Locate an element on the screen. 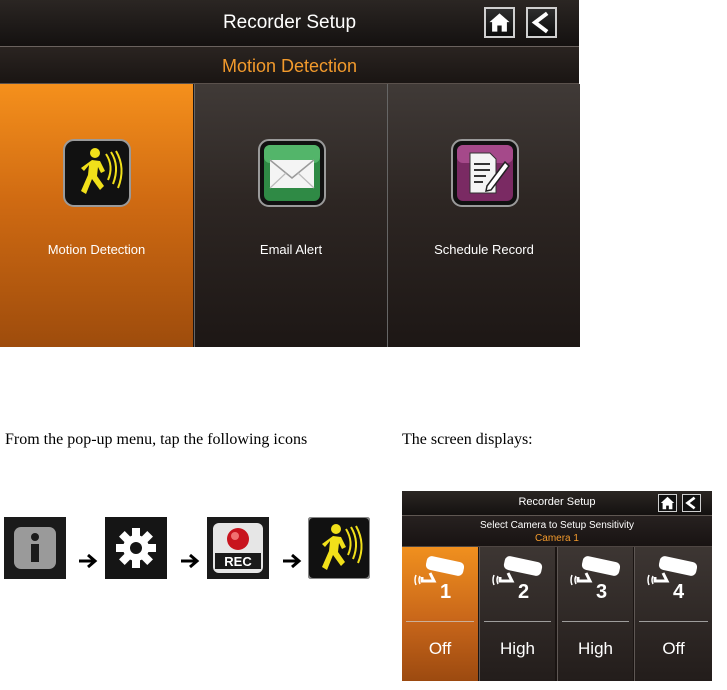 This screenshot has width=727, height=690. rec-icon: REC is located at coordinates (238, 548).